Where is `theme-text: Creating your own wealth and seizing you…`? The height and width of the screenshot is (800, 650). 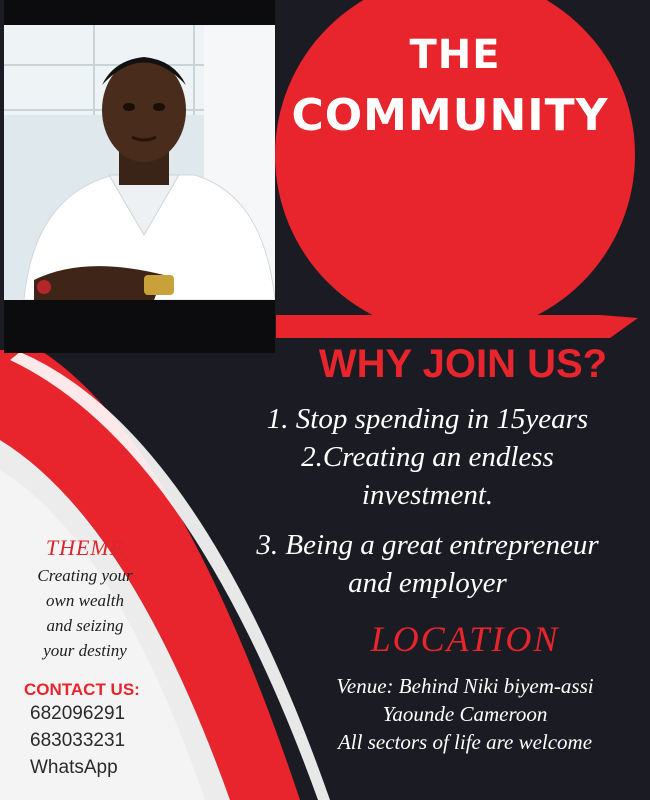
theme-text: Creating your own wealth and seizing you… is located at coordinates (85, 613).